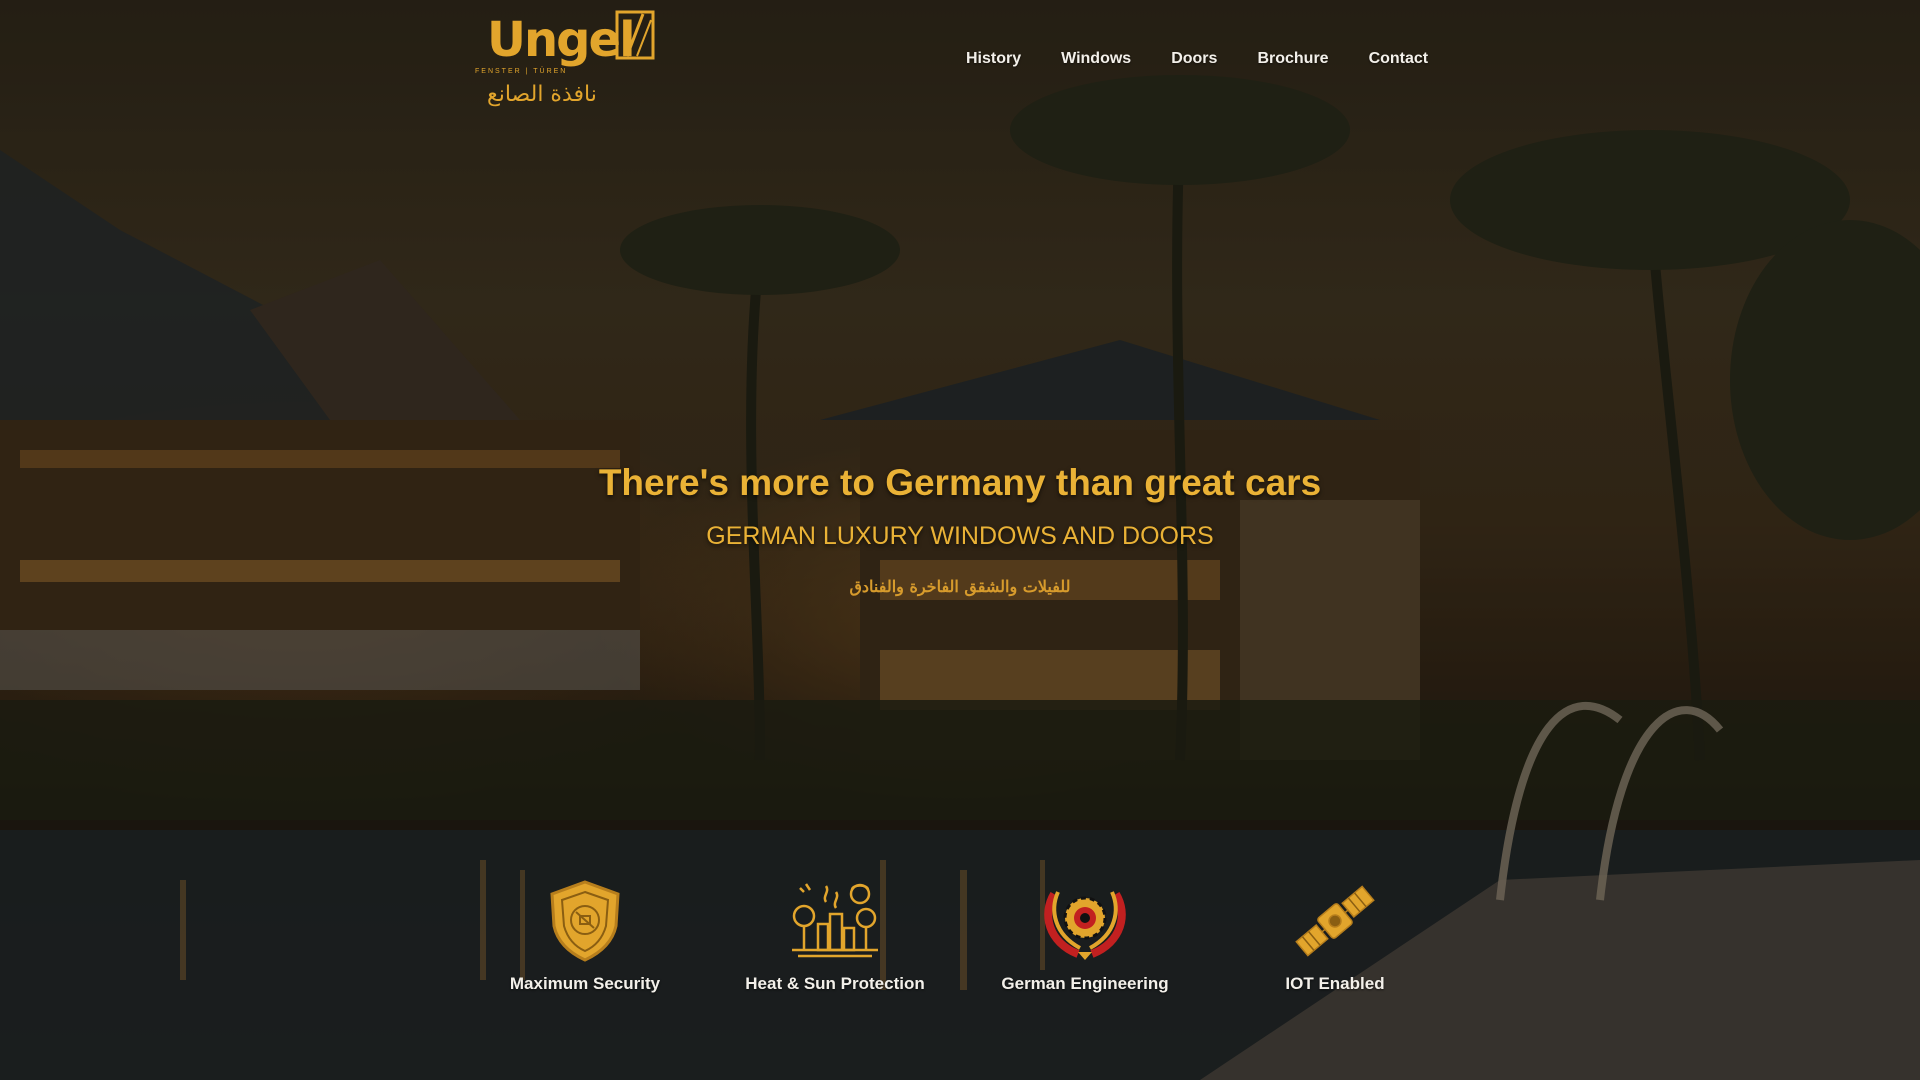  Describe the element at coordinates (960, 536) in the screenshot. I see `hero-subtitle: GERMAN LUXURY WINDOWS AND DOORS` at that location.